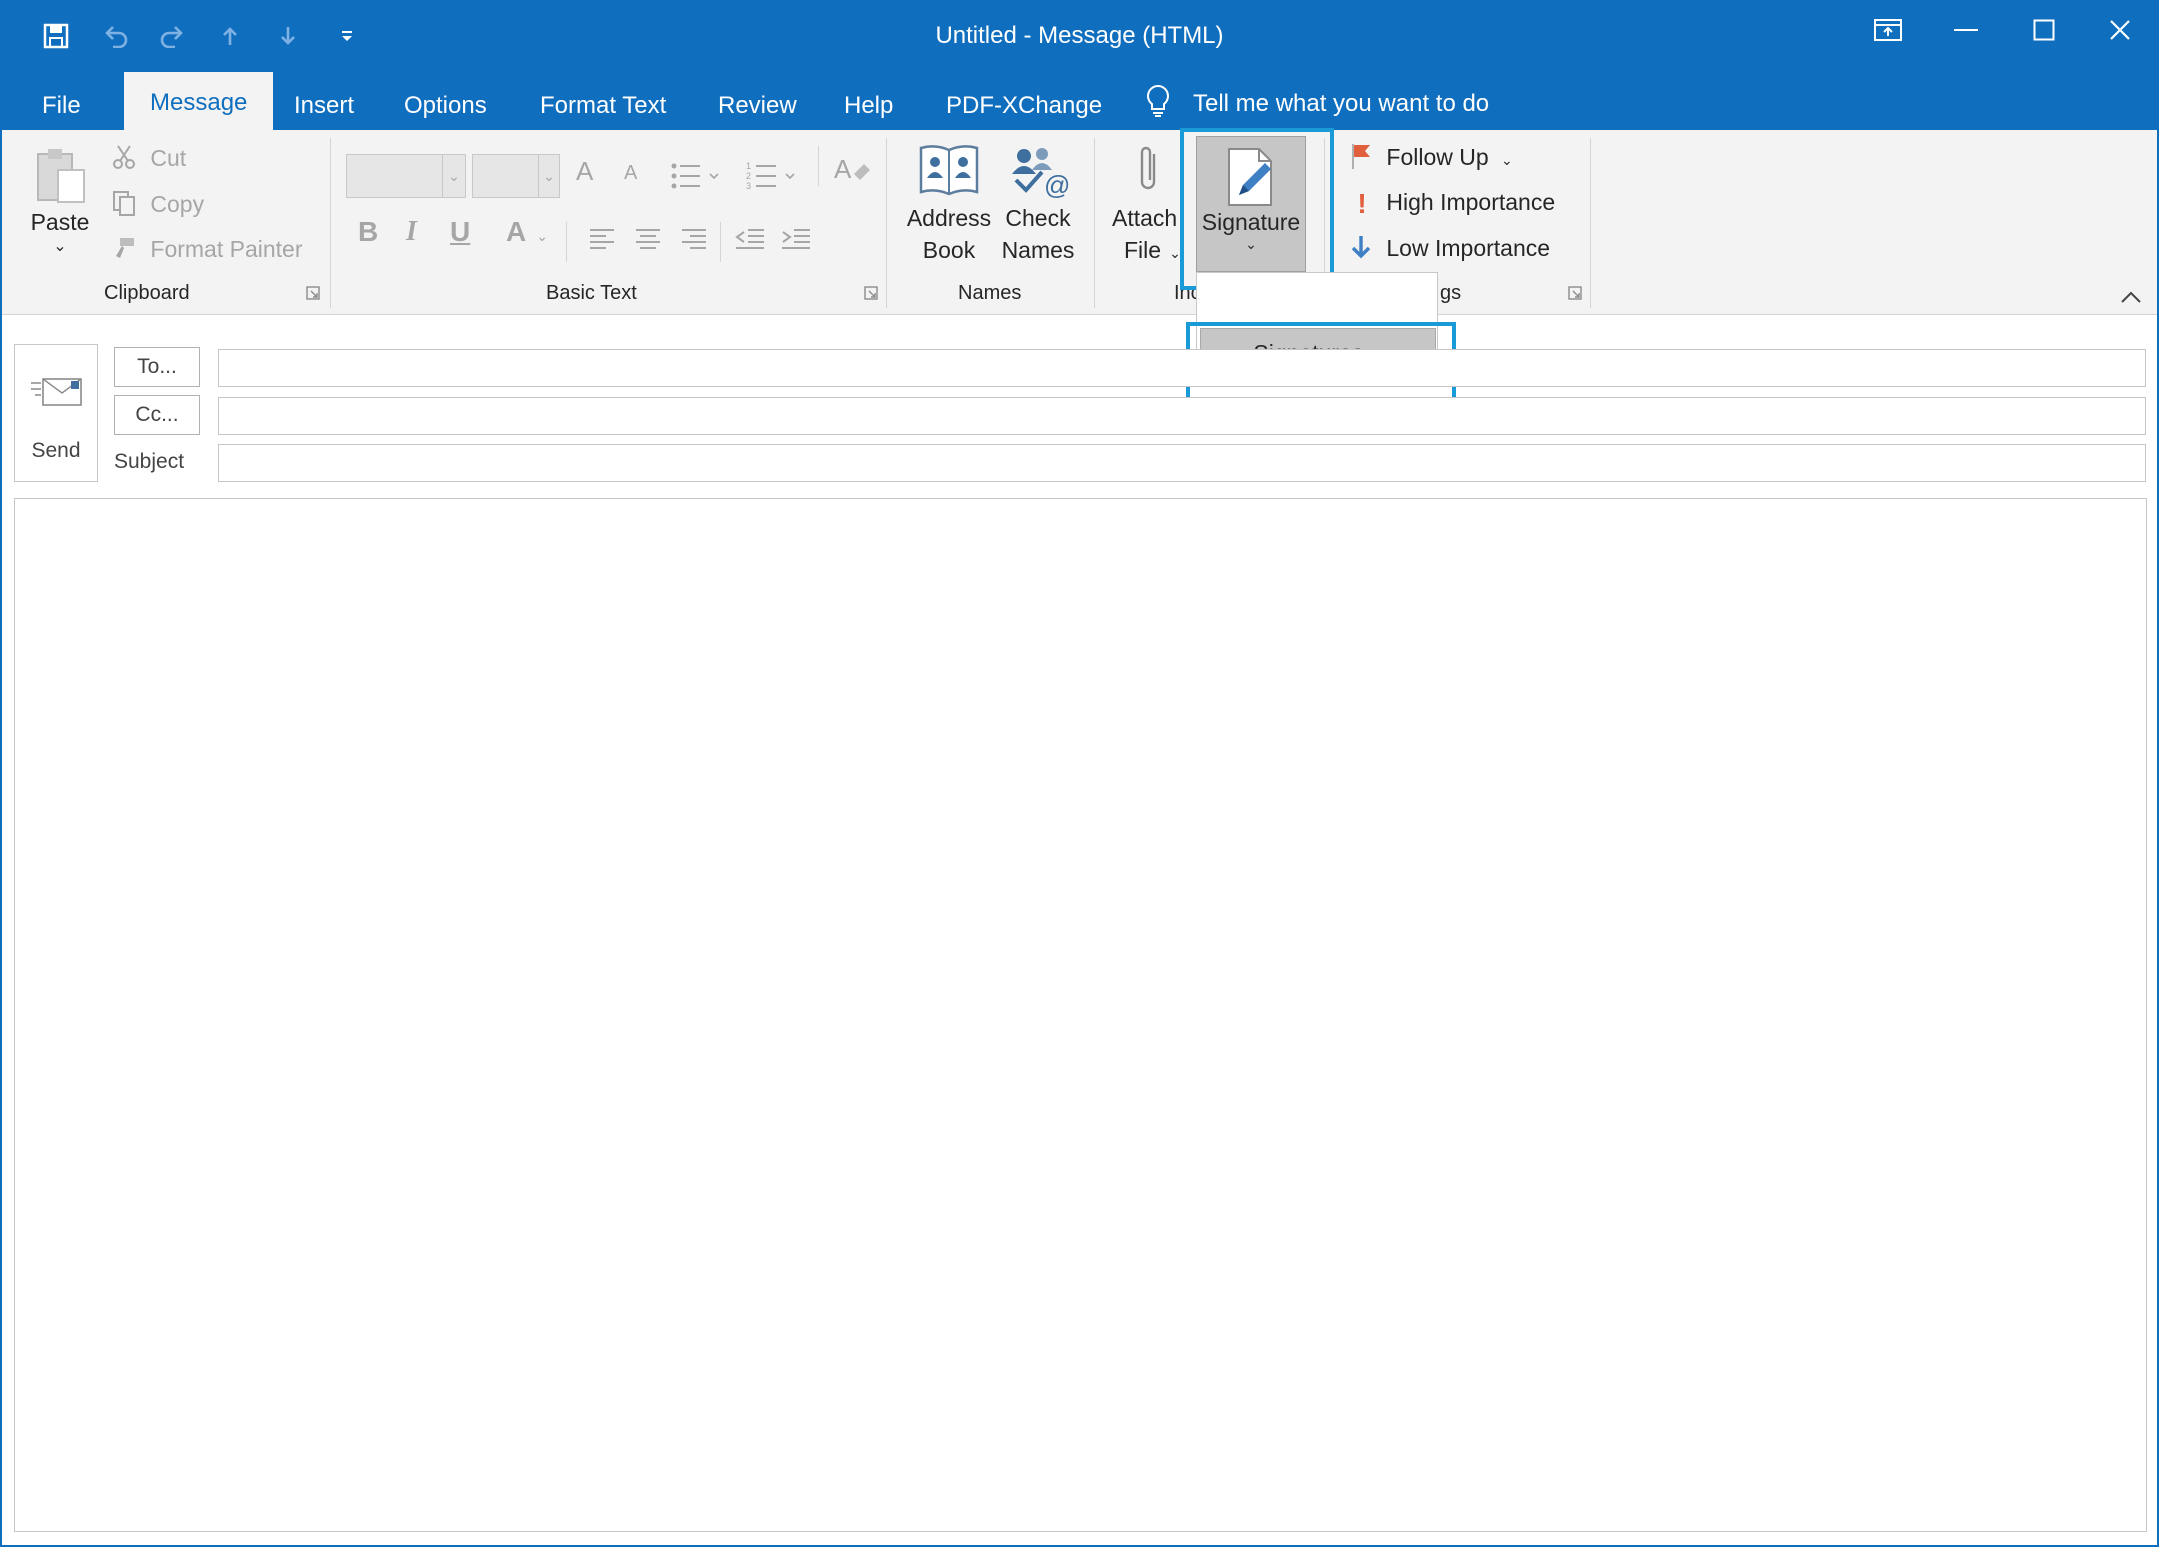 The width and height of the screenshot is (2159, 1547). I want to click on align-right-icon, so click(694, 241).